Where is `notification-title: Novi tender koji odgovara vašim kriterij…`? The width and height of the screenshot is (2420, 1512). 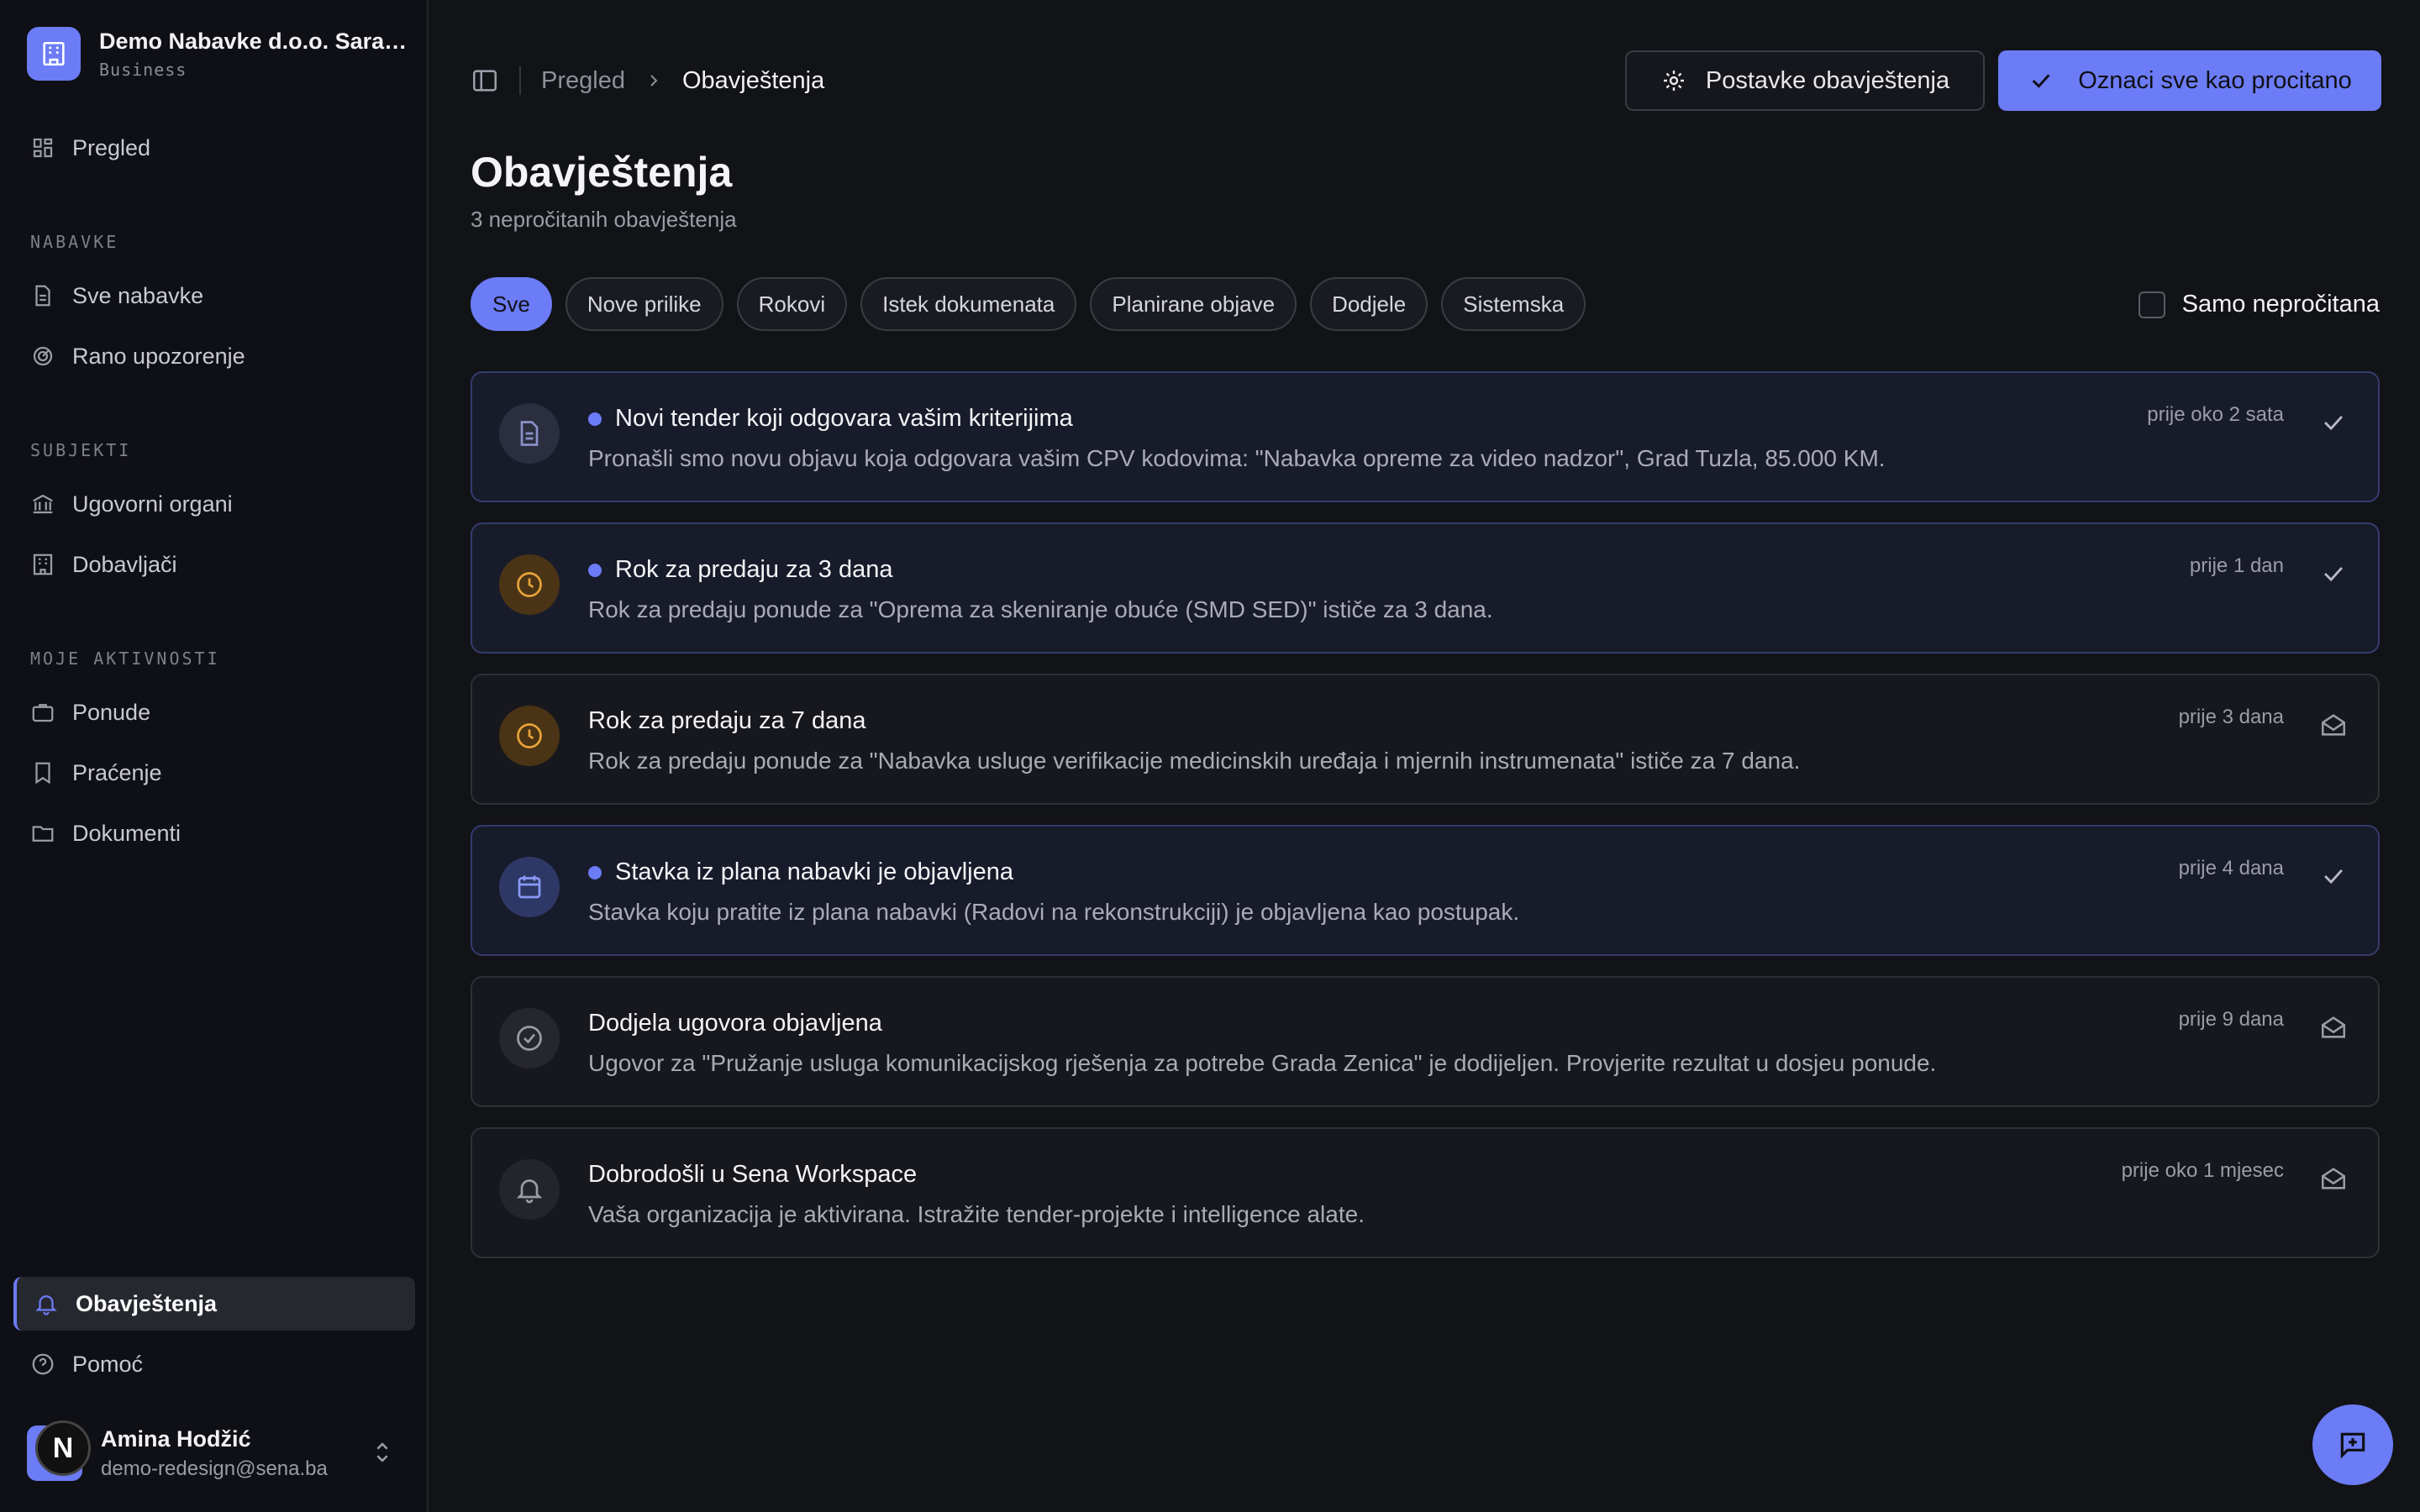 notification-title: Novi tender koji odgovara vašim kriterij… is located at coordinates (830, 419).